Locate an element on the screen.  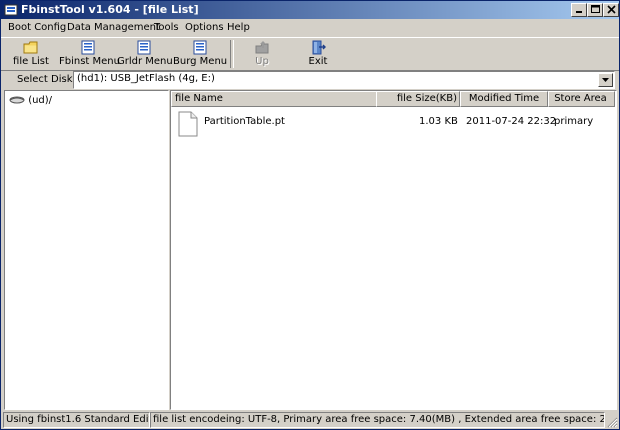
modified-time-cell: 2011-07-24 22:32 is located at coordinates (511, 121).